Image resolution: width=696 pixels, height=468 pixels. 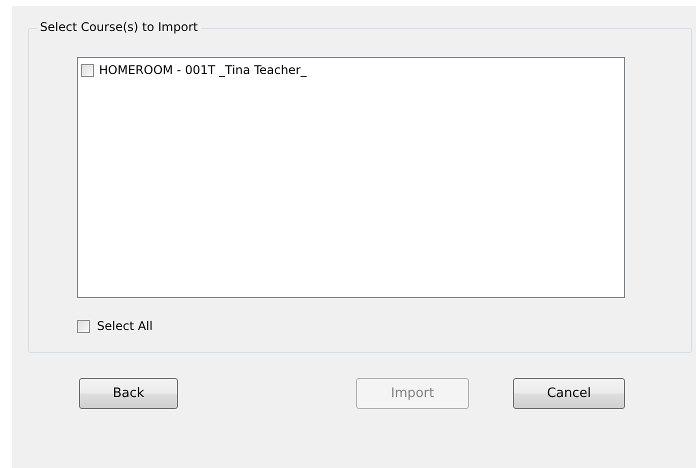 I want to click on group-title: Select Course(s) to Import, so click(x=119, y=27).